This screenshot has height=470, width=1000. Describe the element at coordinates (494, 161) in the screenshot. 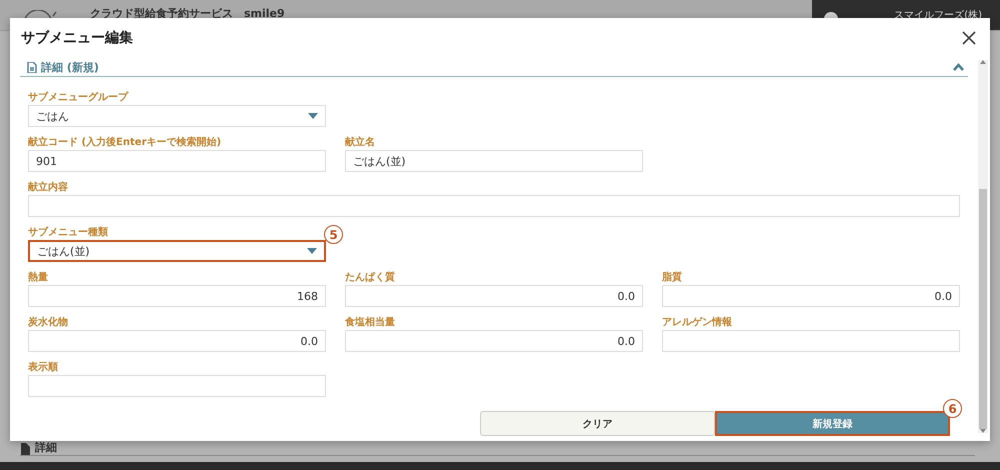

I see `input-field: ごはん(並)` at that location.